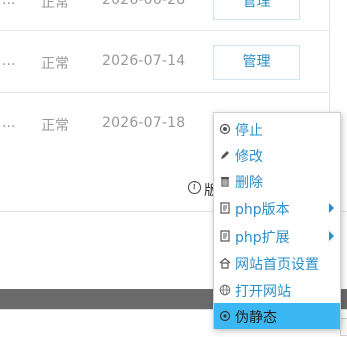  Describe the element at coordinates (277, 129) in the screenshot. I see `menu-item-stop: 停止` at that location.